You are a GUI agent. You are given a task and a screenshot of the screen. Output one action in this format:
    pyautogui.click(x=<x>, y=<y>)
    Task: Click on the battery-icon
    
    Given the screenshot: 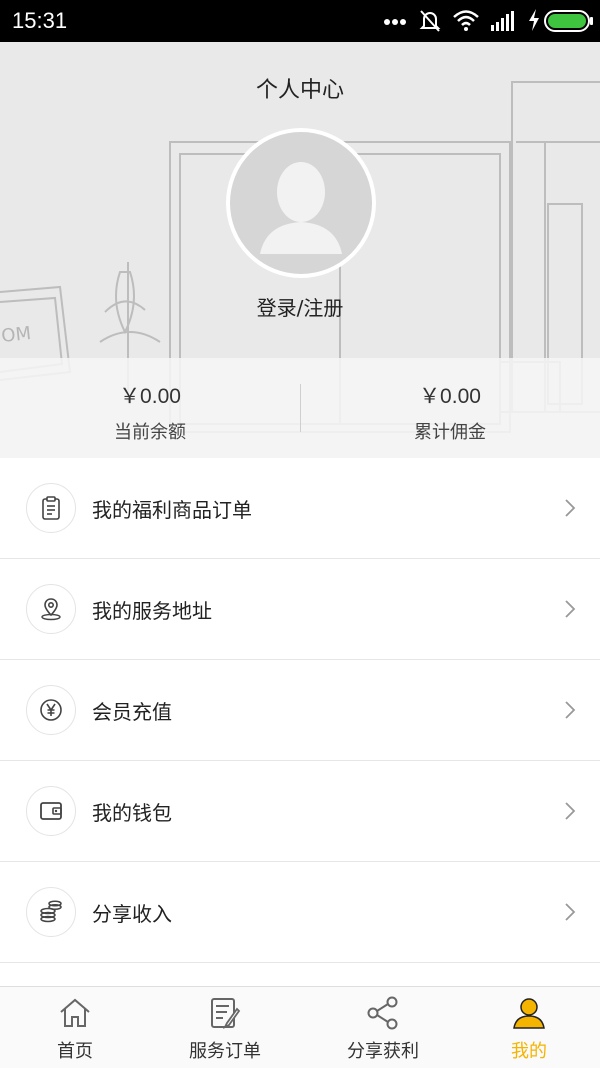 What is the action you would take?
    pyautogui.click(x=568, y=21)
    